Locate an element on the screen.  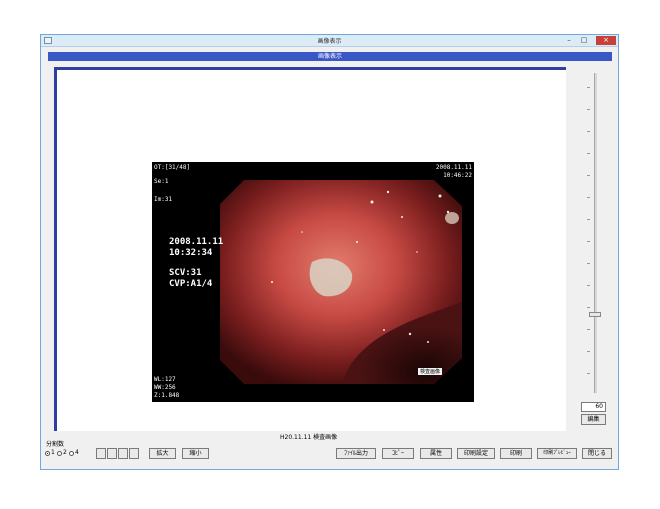
overlay-scv: SCV:31 is located at coordinates (185, 273).